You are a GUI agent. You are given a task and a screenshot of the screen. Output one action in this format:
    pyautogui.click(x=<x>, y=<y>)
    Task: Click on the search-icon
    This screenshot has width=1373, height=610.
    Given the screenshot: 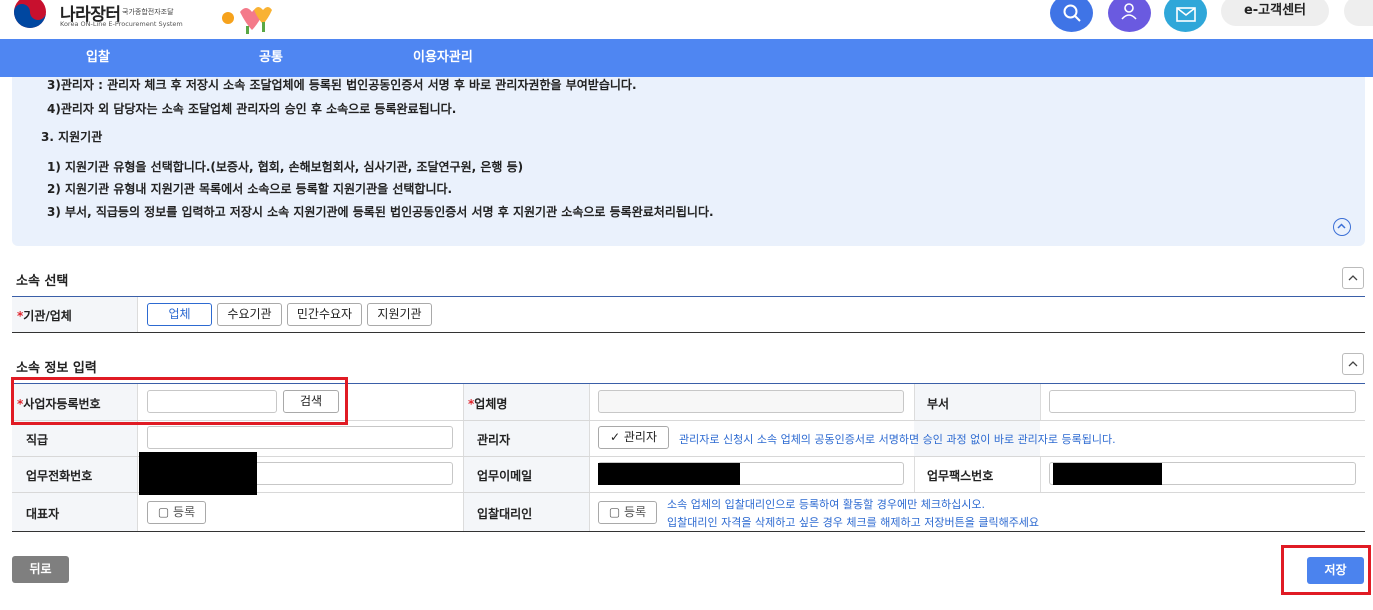 What is the action you would take?
    pyautogui.click(x=1072, y=13)
    